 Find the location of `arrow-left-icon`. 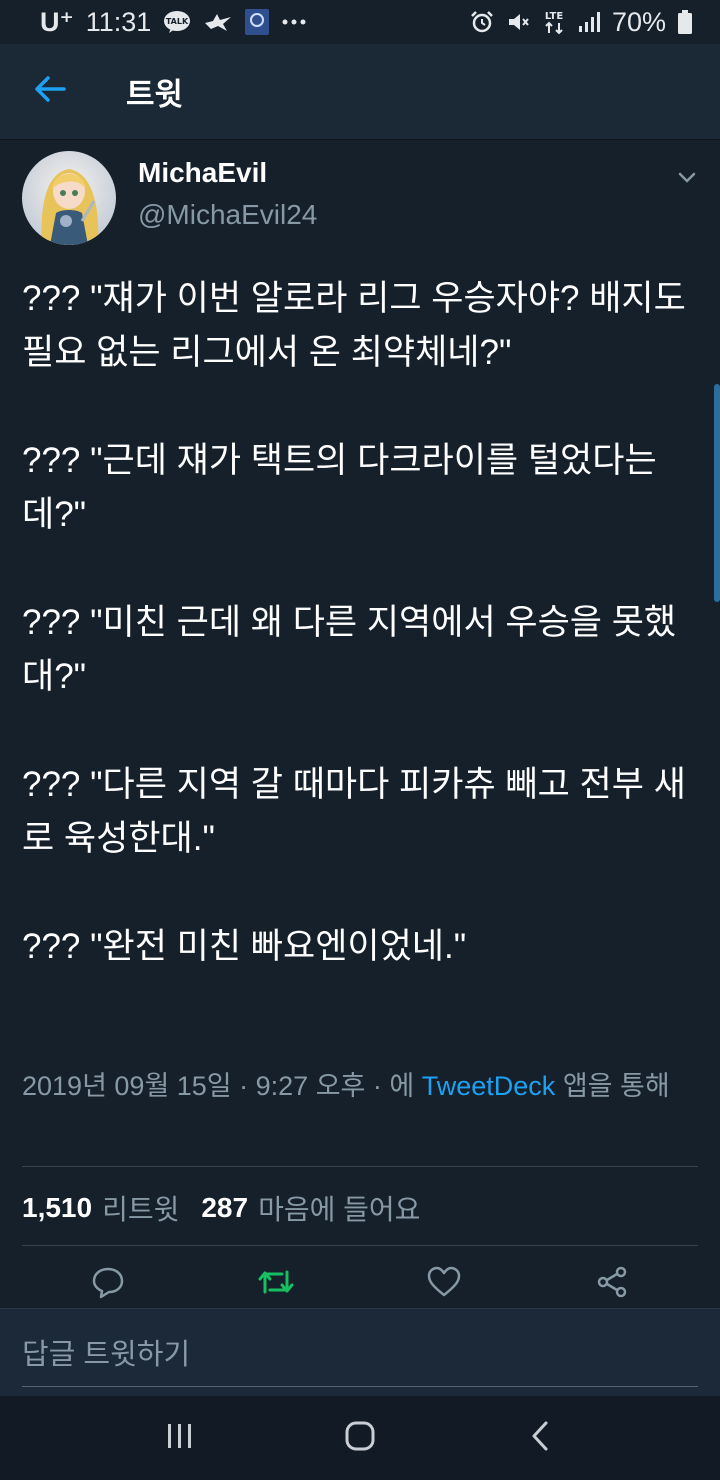

arrow-left-icon is located at coordinates (50, 91).